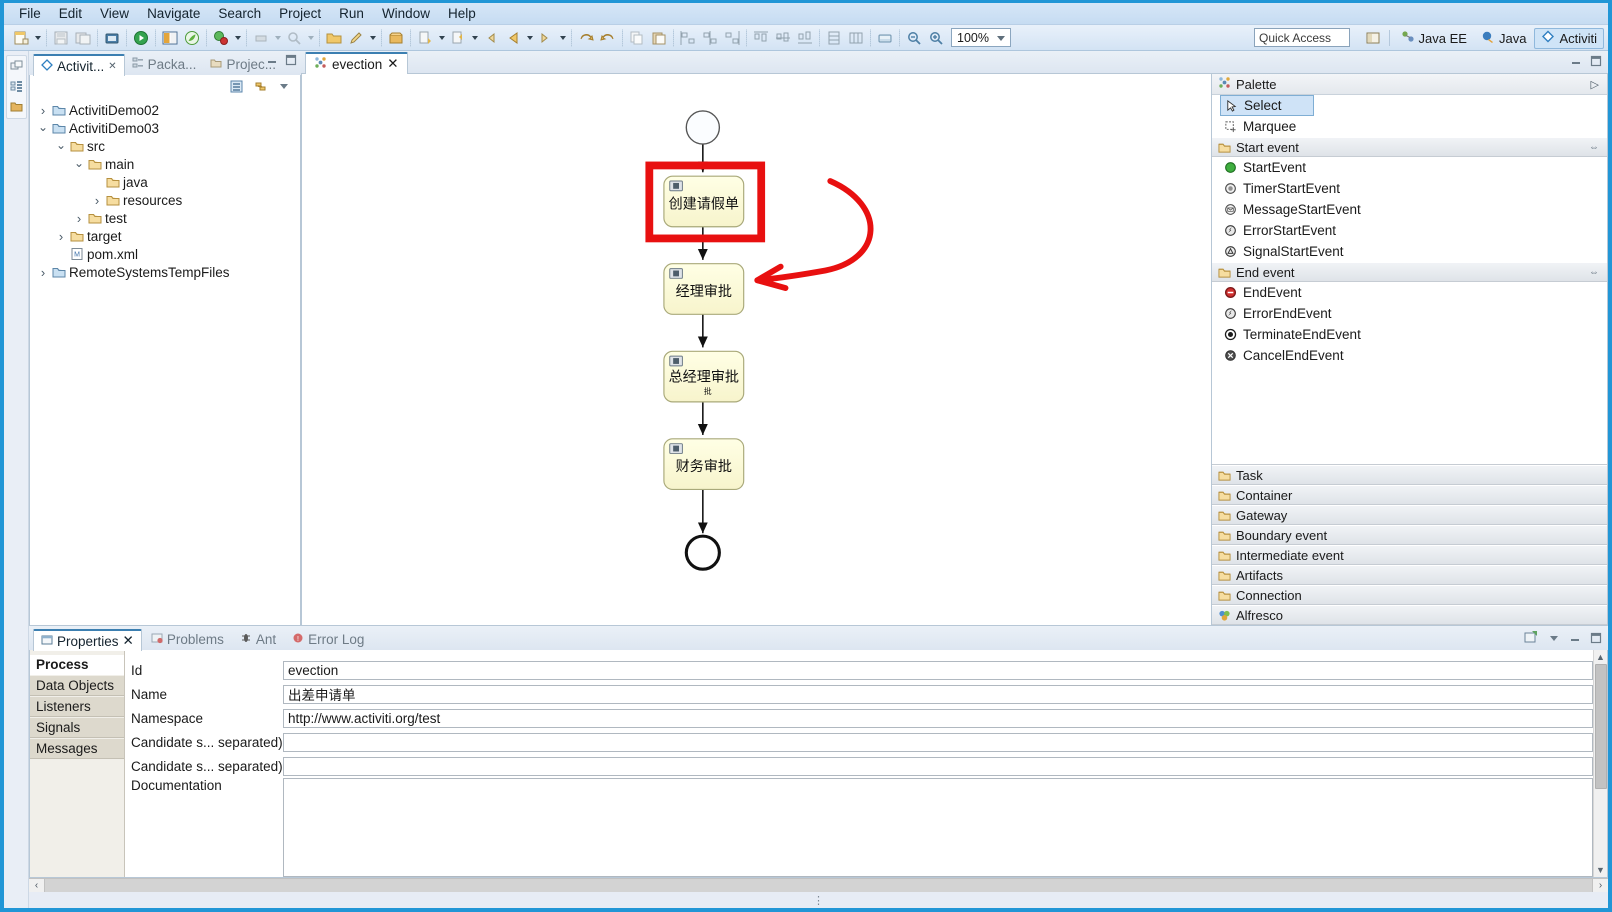 Image resolution: width=1612 pixels, height=912 pixels. I want to click on print-icon, so click(112, 38).